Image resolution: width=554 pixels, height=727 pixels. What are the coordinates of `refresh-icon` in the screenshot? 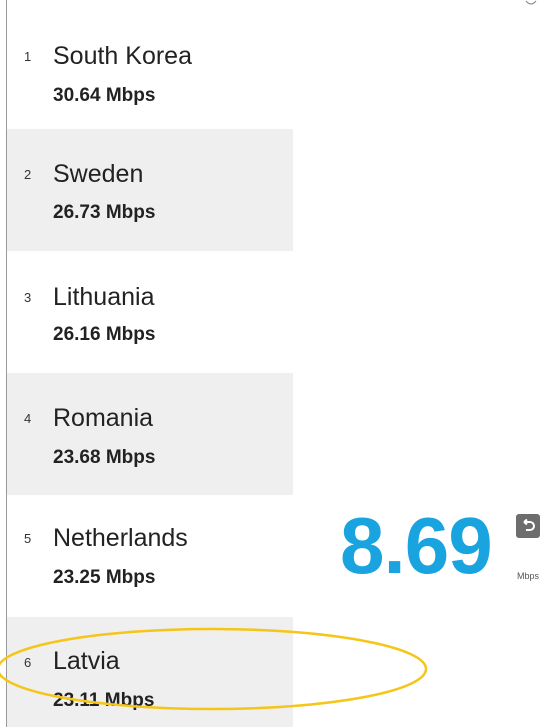 It's located at (529, 524).